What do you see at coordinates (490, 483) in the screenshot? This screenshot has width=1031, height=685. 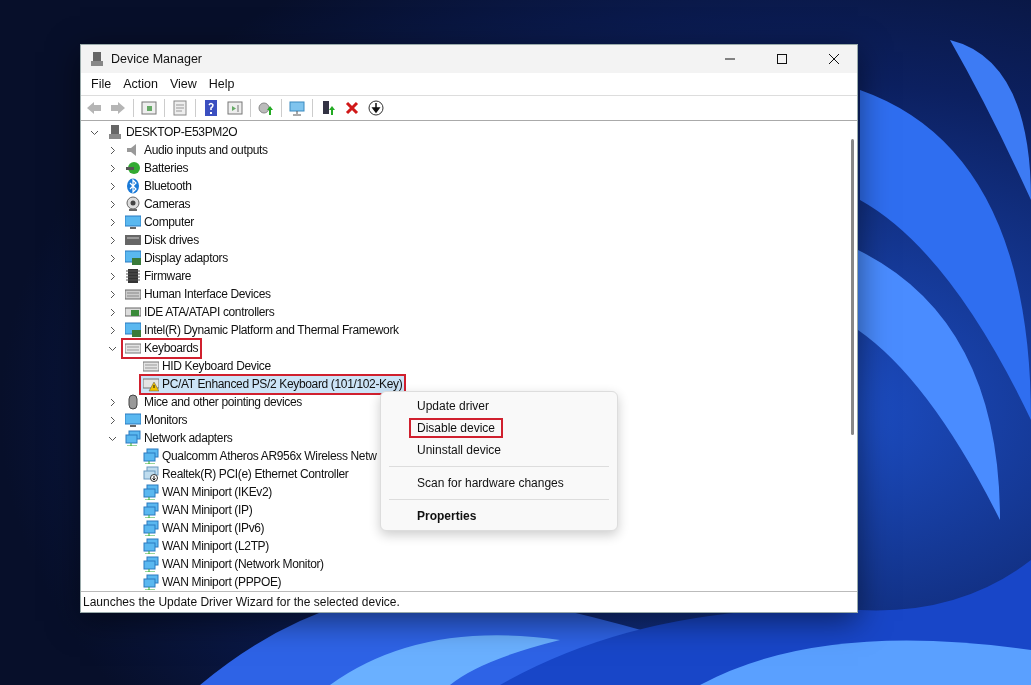 I see `menu-item: Scan for hardware changes` at bounding box center [490, 483].